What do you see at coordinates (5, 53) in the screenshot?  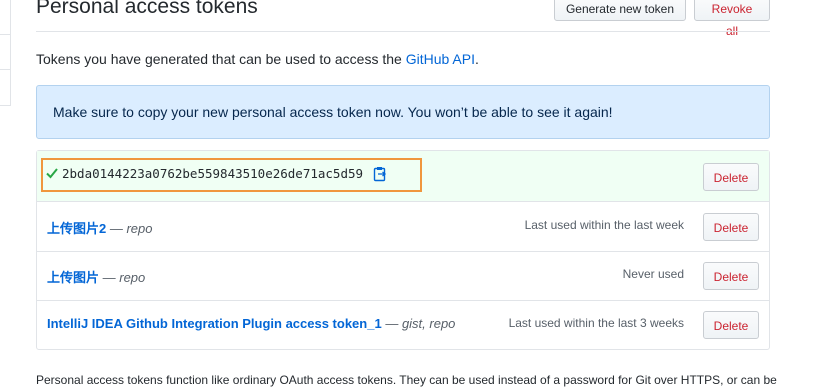 I see `sidebar-stub` at bounding box center [5, 53].